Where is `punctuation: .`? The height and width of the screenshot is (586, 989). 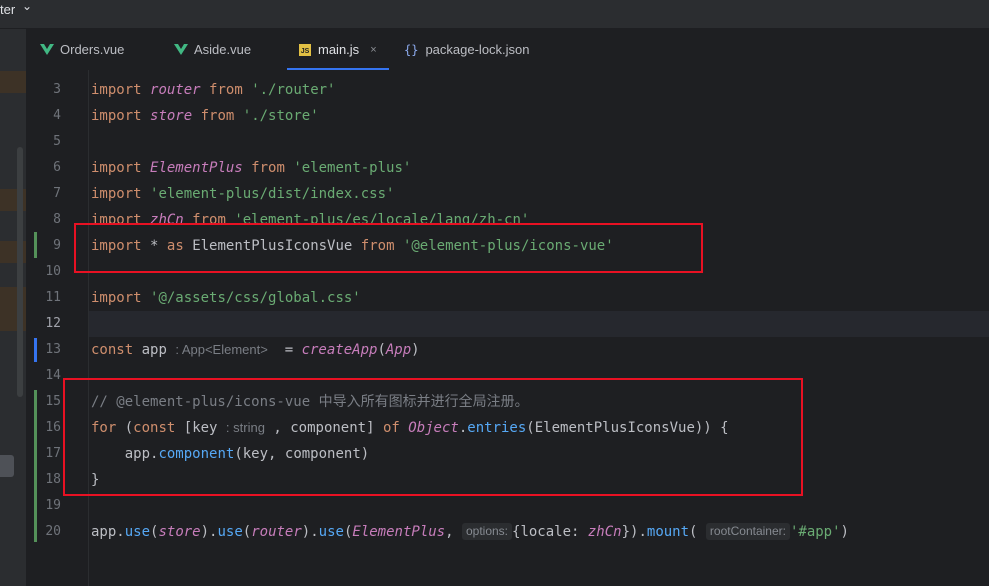
punctuation: . is located at coordinates (120, 532).